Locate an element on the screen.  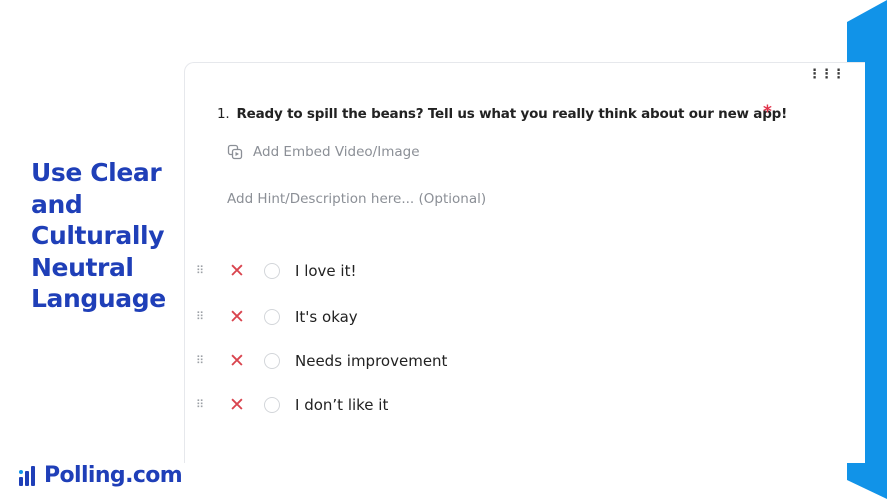
brand-name: Polling.com is located at coordinates (113, 475).